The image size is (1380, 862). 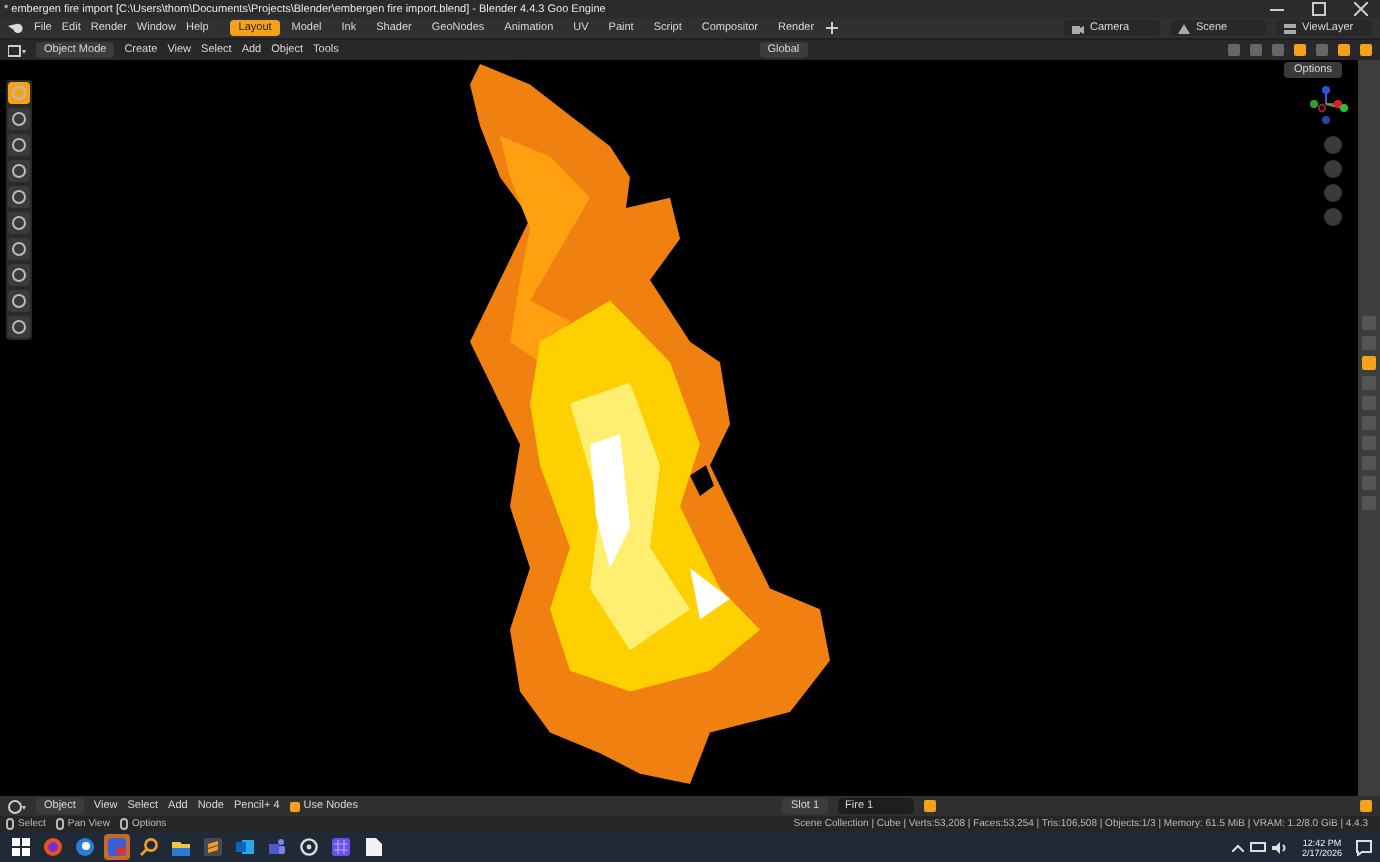 What do you see at coordinates (1364, 847) in the screenshot?
I see `notification-icon` at bounding box center [1364, 847].